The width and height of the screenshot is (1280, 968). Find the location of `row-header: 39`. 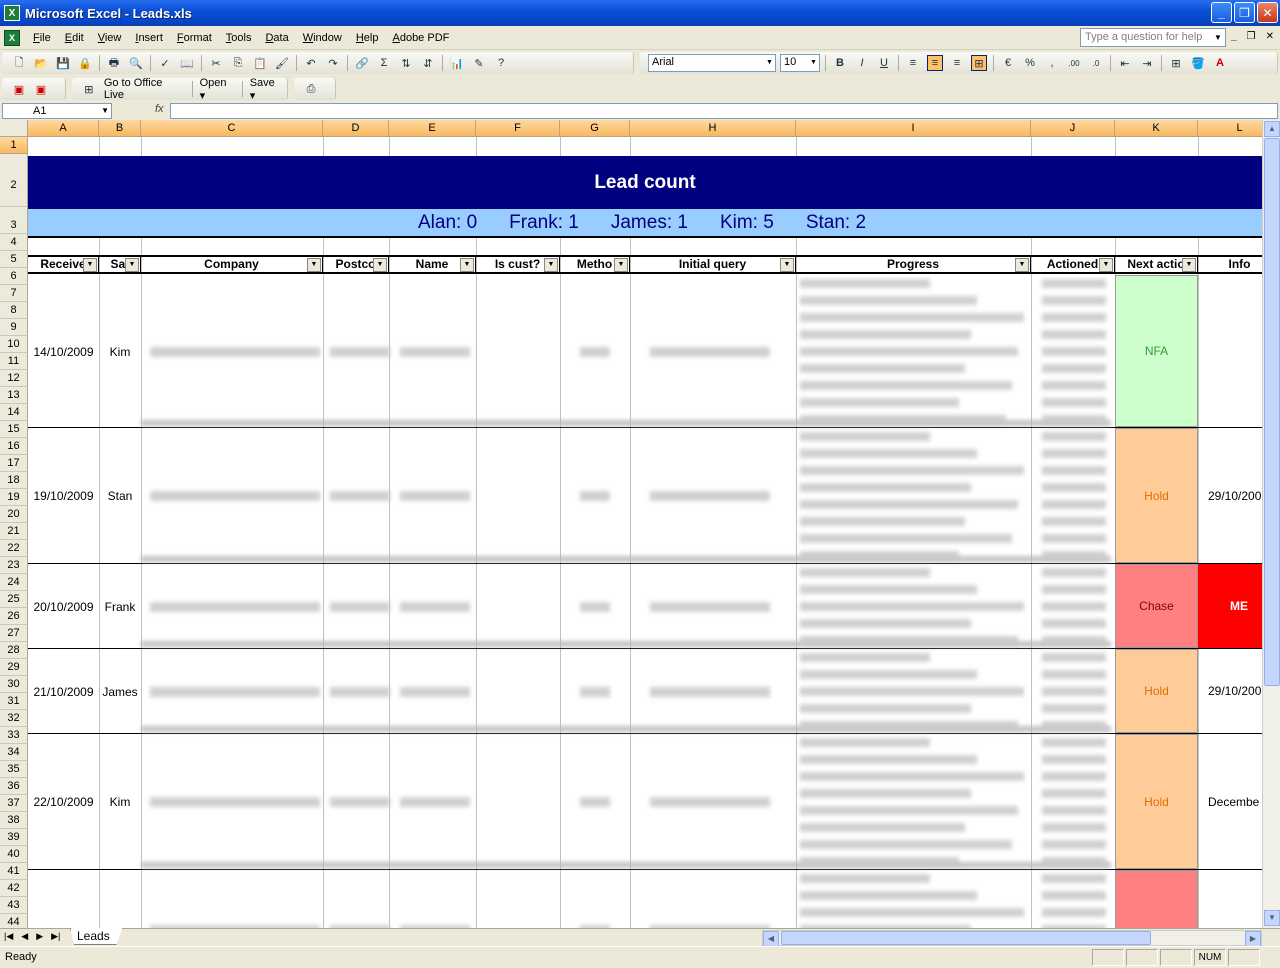

row-header: 39 is located at coordinates (14, 837).